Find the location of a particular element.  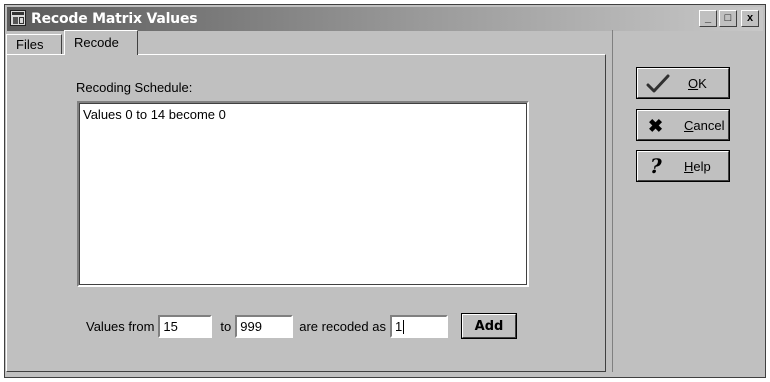

ok-button: OK is located at coordinates (683, 83).